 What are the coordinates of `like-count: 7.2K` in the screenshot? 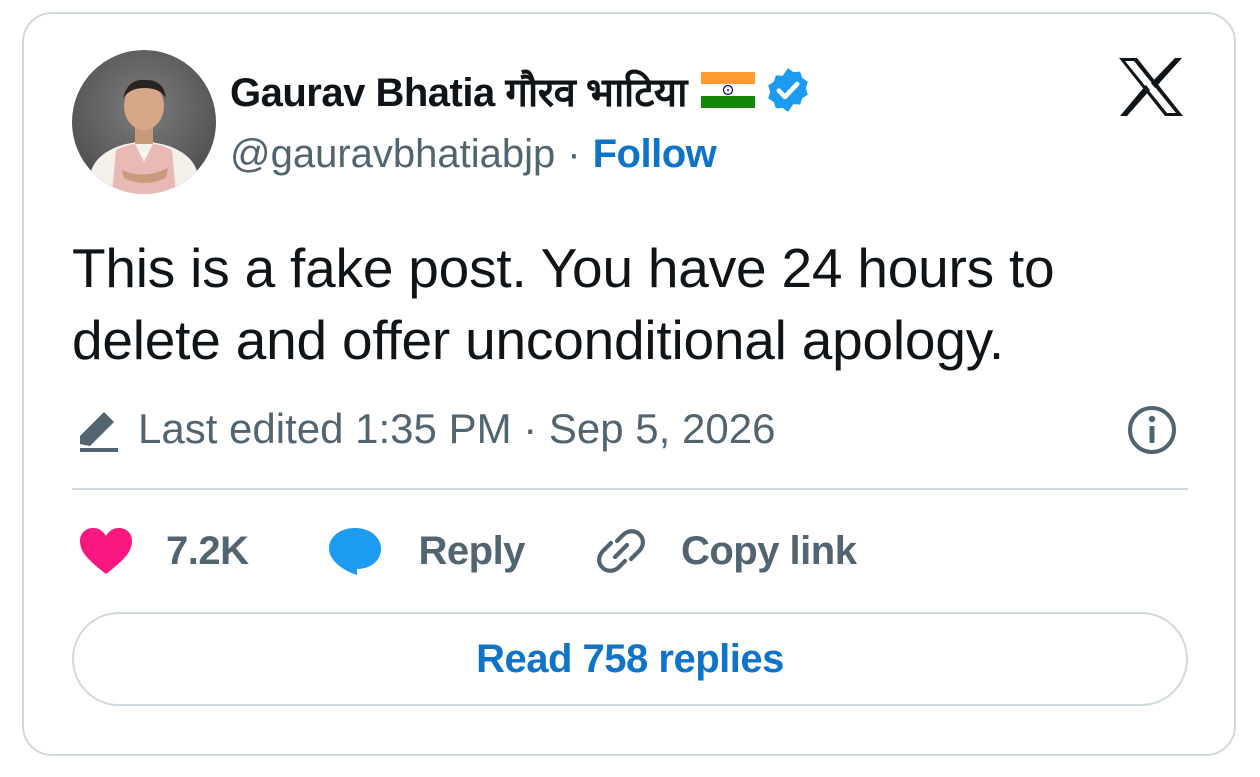 It's located at (207, 550).